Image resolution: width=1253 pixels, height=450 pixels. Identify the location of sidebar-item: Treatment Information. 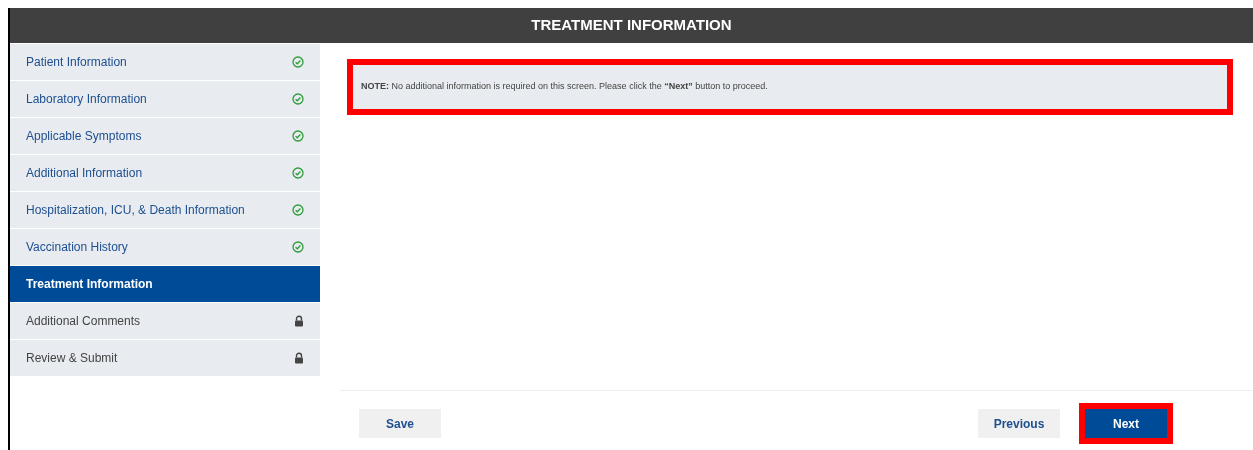
(165, 284).